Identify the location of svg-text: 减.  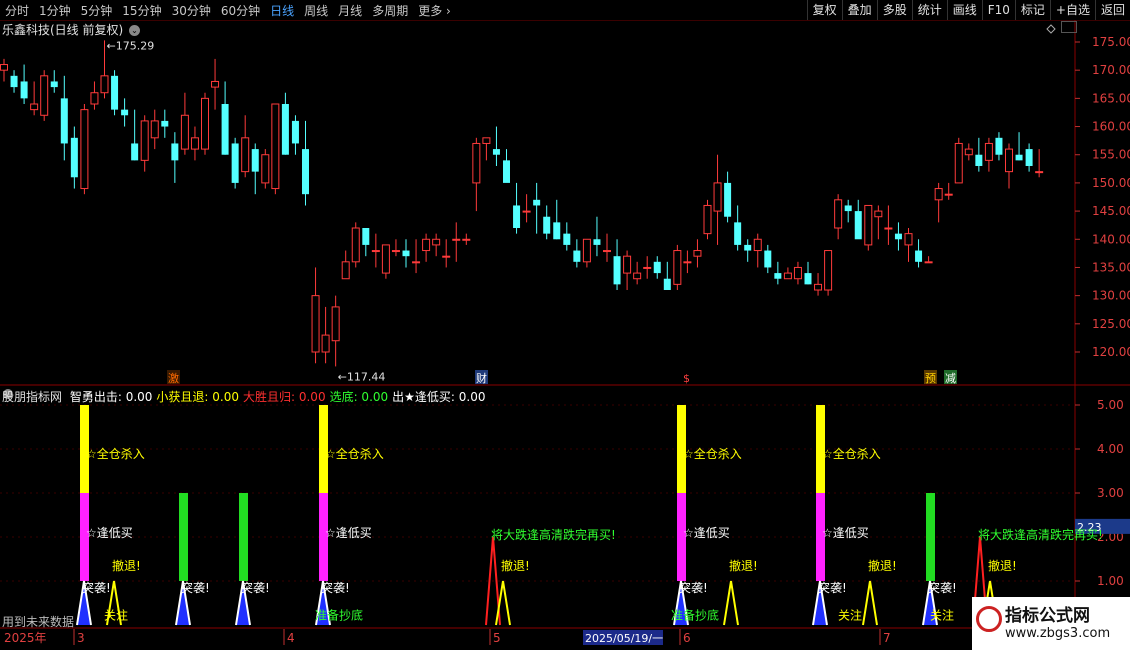
(950, 378).